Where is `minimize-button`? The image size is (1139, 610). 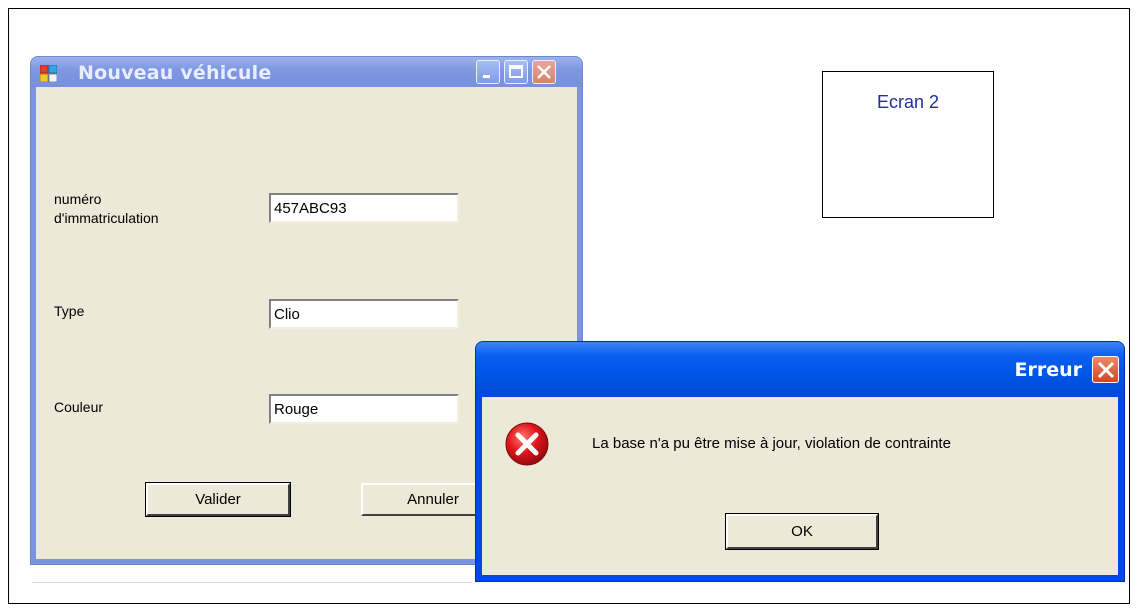
minimize-button is located at coordinates (488, 72).